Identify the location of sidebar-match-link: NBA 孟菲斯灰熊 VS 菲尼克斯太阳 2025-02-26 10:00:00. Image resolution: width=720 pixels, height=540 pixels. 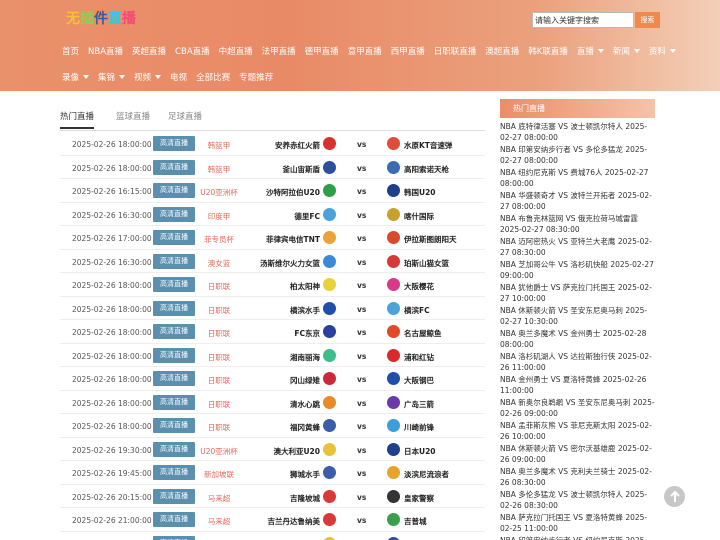
(577, 432).